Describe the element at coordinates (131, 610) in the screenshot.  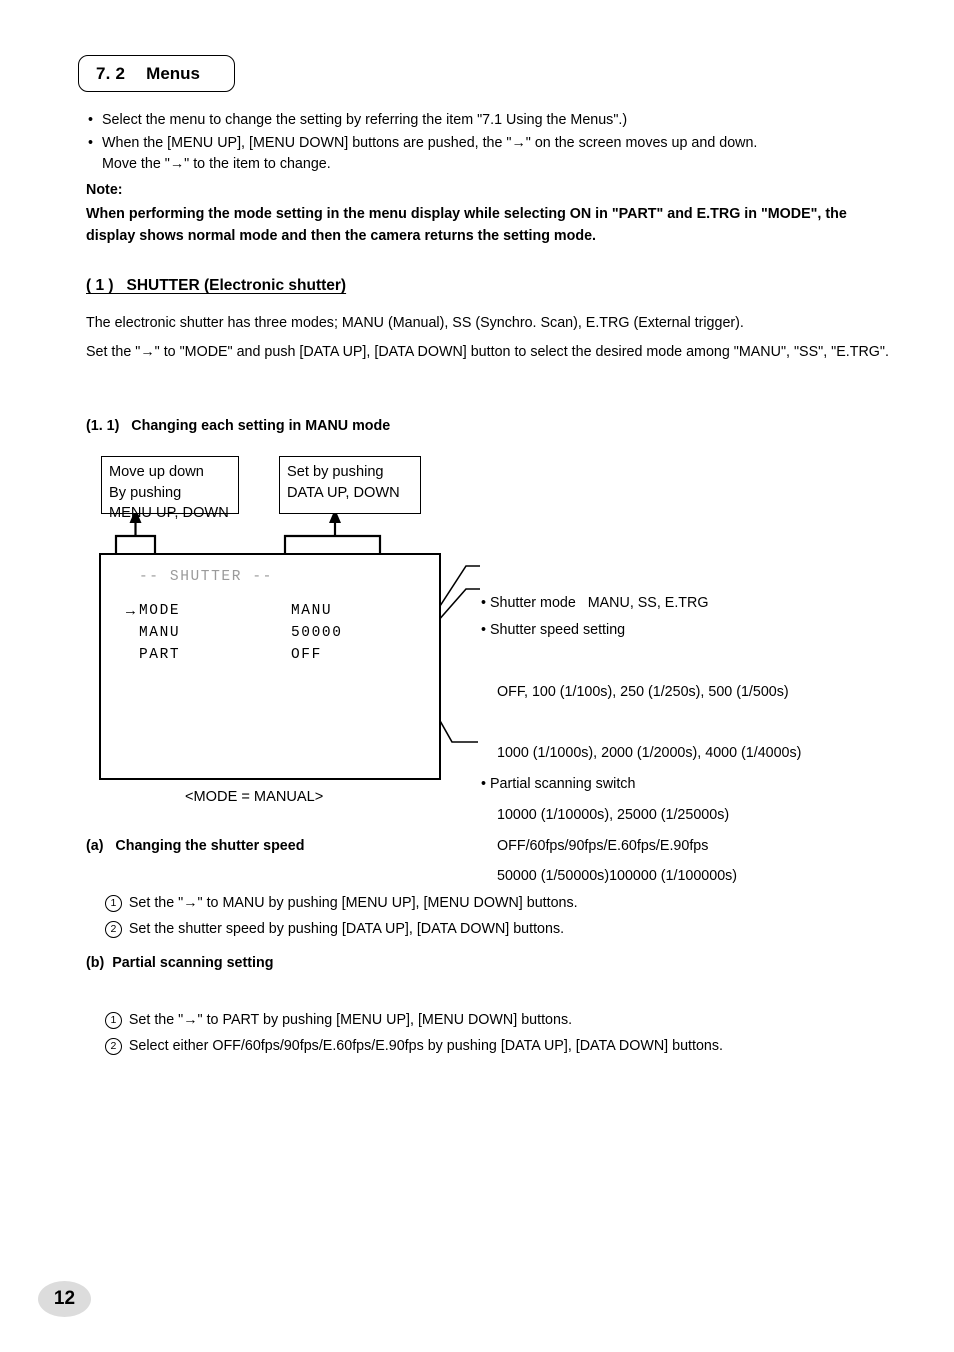
I see `cursor-arrow-icon: →` at that location.